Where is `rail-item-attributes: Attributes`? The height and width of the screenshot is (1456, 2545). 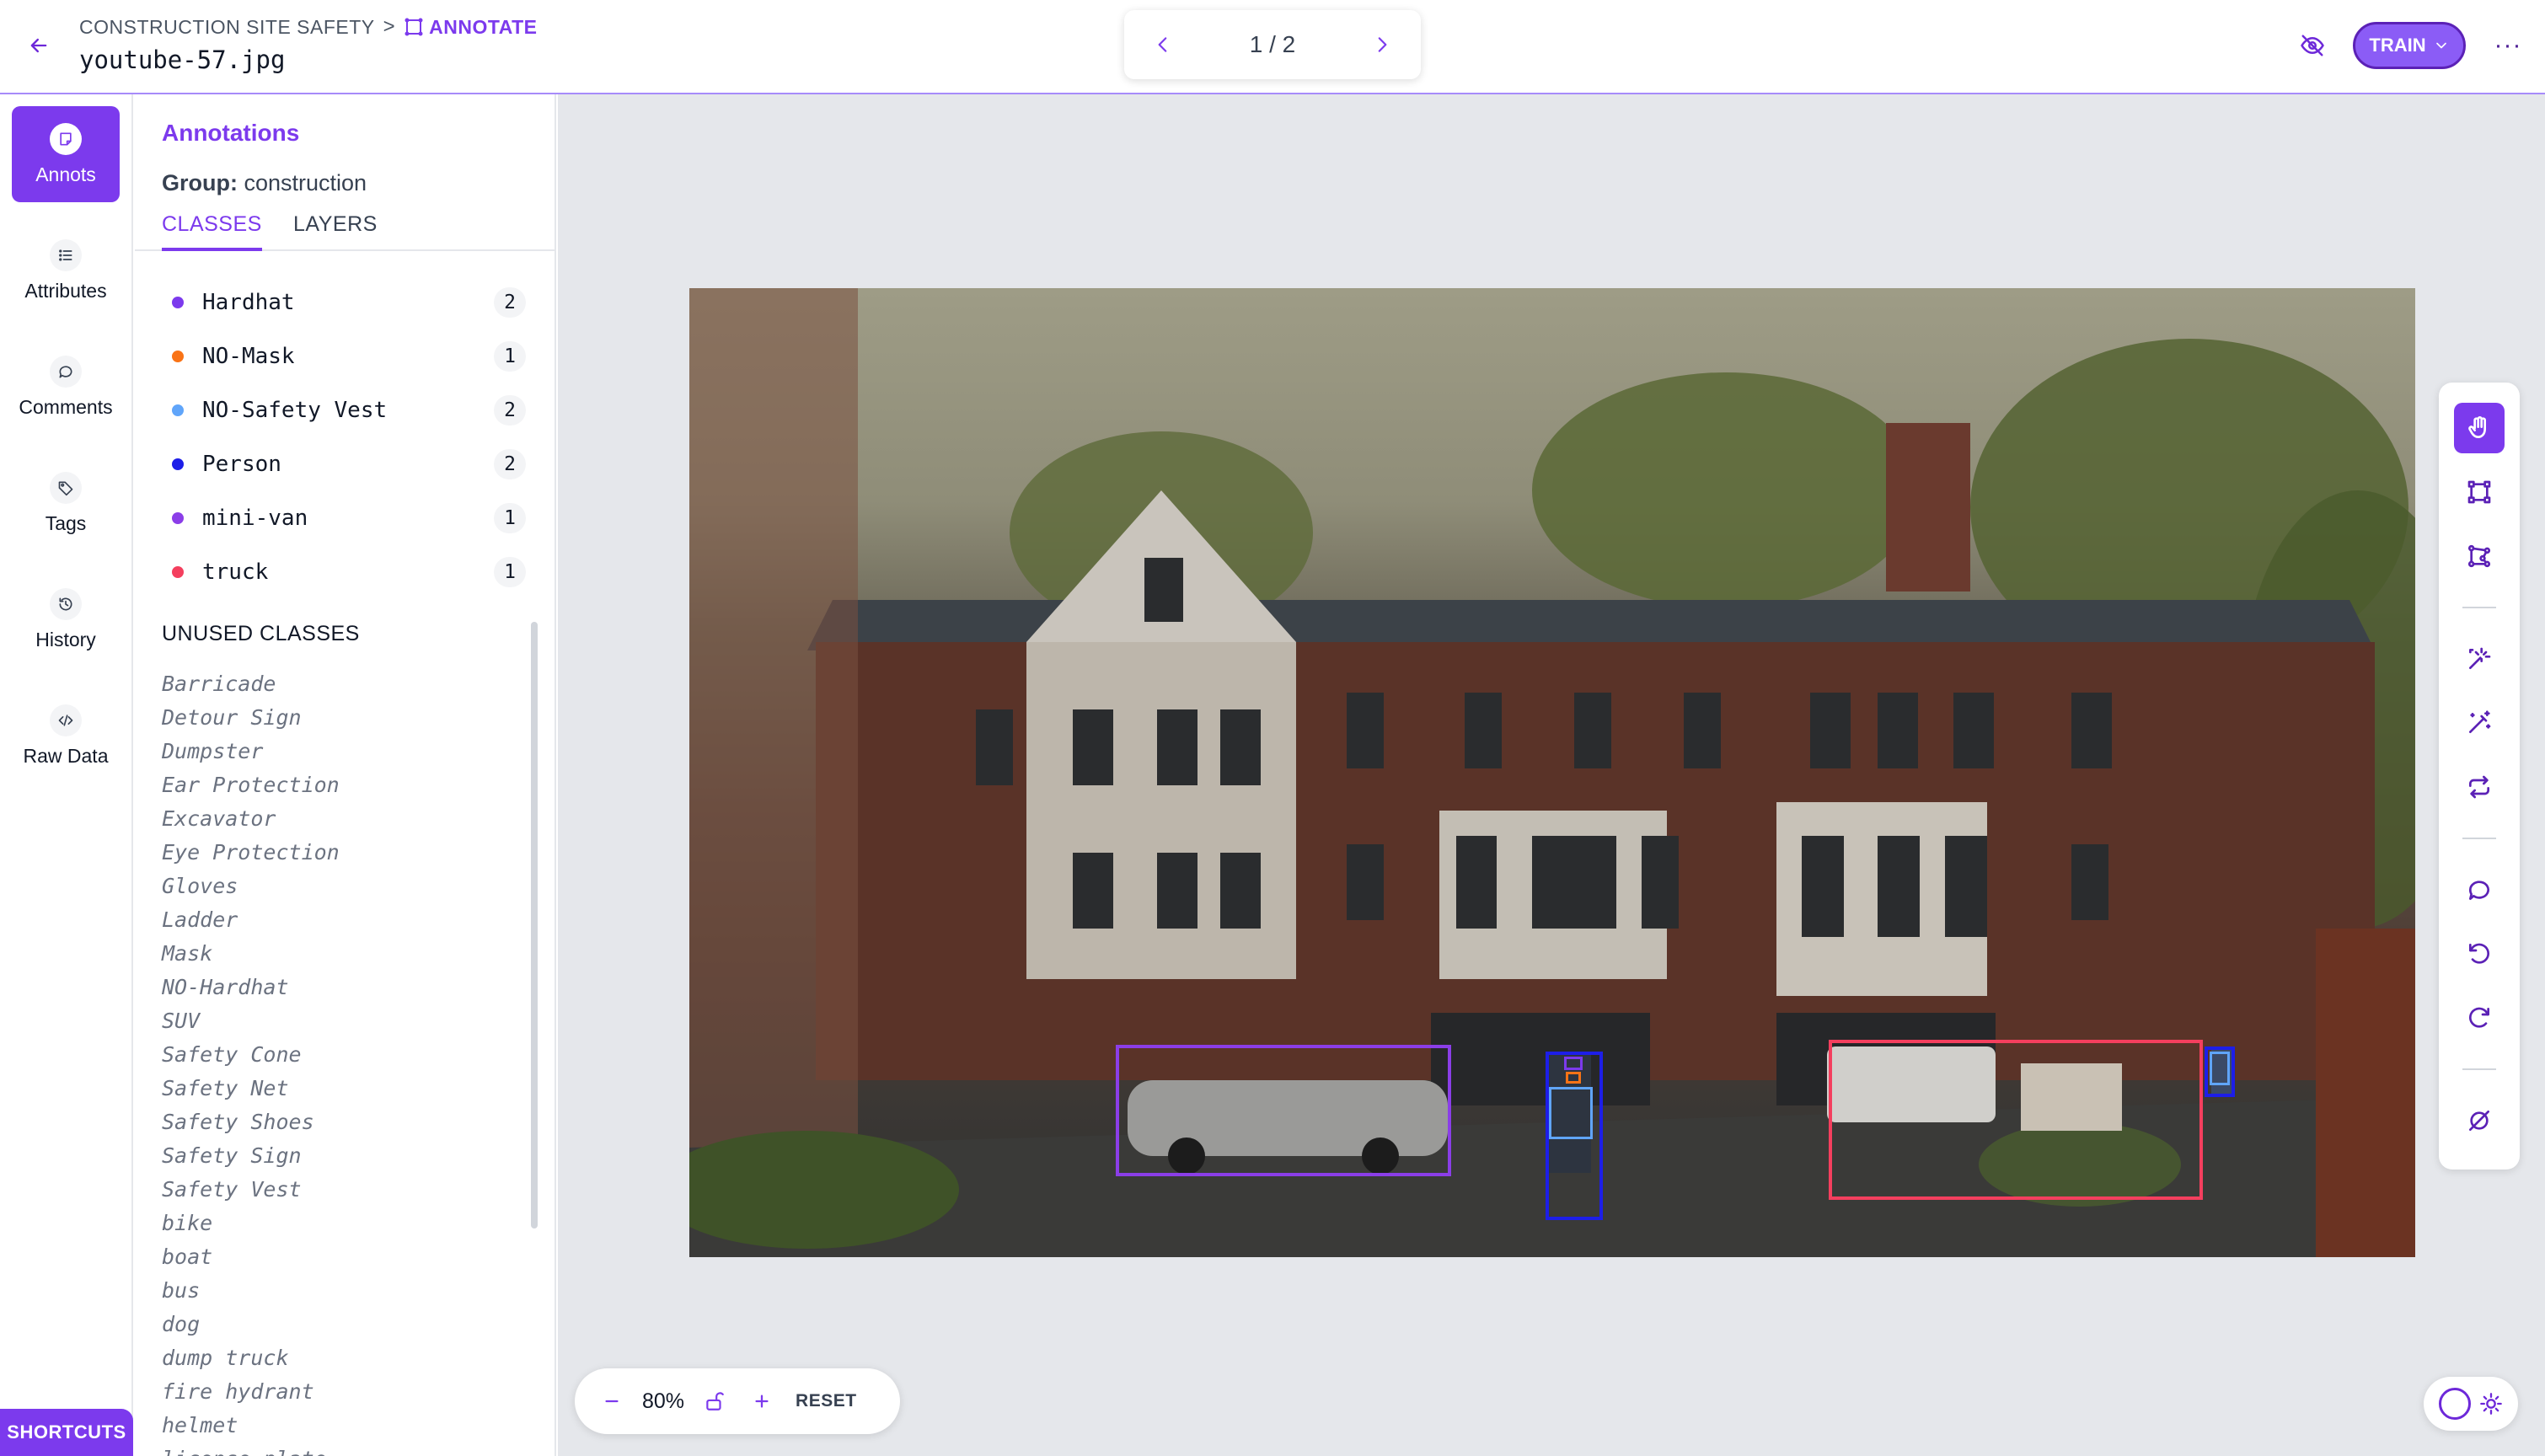
rail-item-attributes: Attributes is located at coordinates (66, 270).